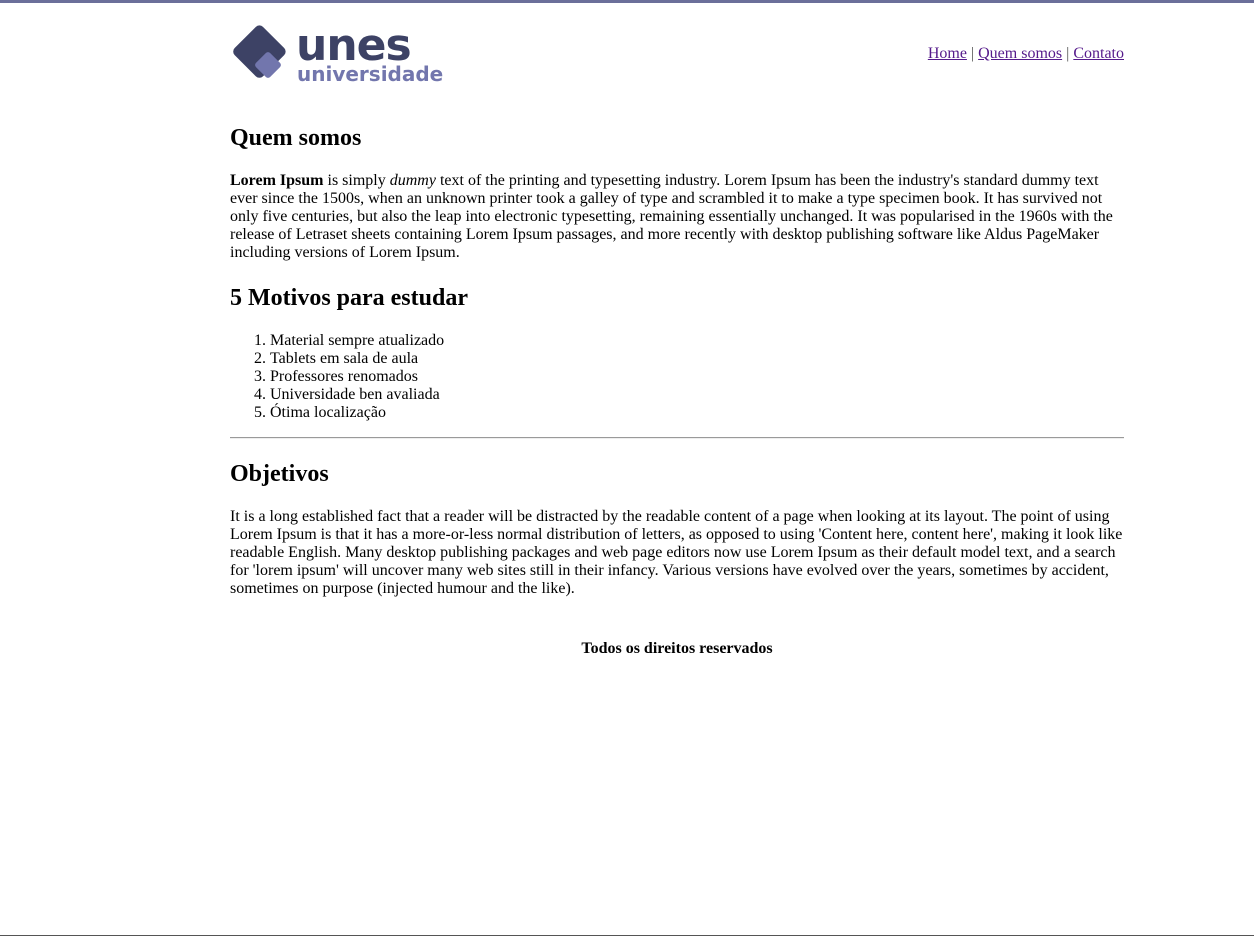 Image resolution: width=1254 pixels, height=936 pixels. What do you see at coordinates (279, 474) in the screenshot?
I see `heading-objetivos: Objetivos` at bounding box center [279, 474].